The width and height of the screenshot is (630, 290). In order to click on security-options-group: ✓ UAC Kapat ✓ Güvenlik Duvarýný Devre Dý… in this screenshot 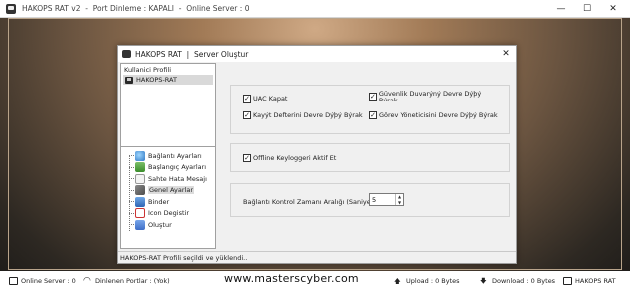, I will do `click(370, 109)`.